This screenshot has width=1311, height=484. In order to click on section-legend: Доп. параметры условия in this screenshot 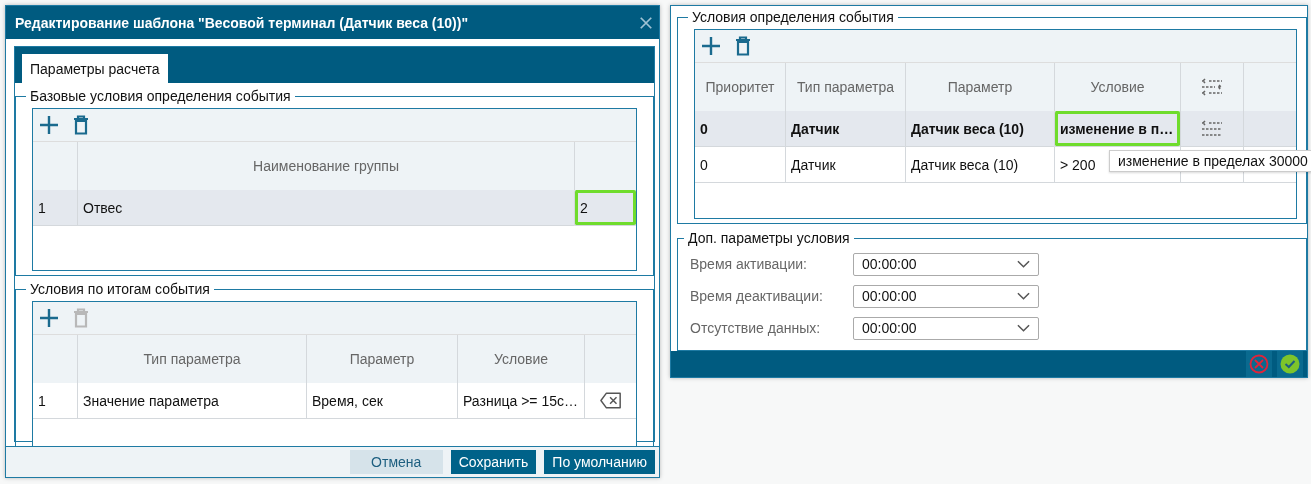, I will do `click(769, 238)`.